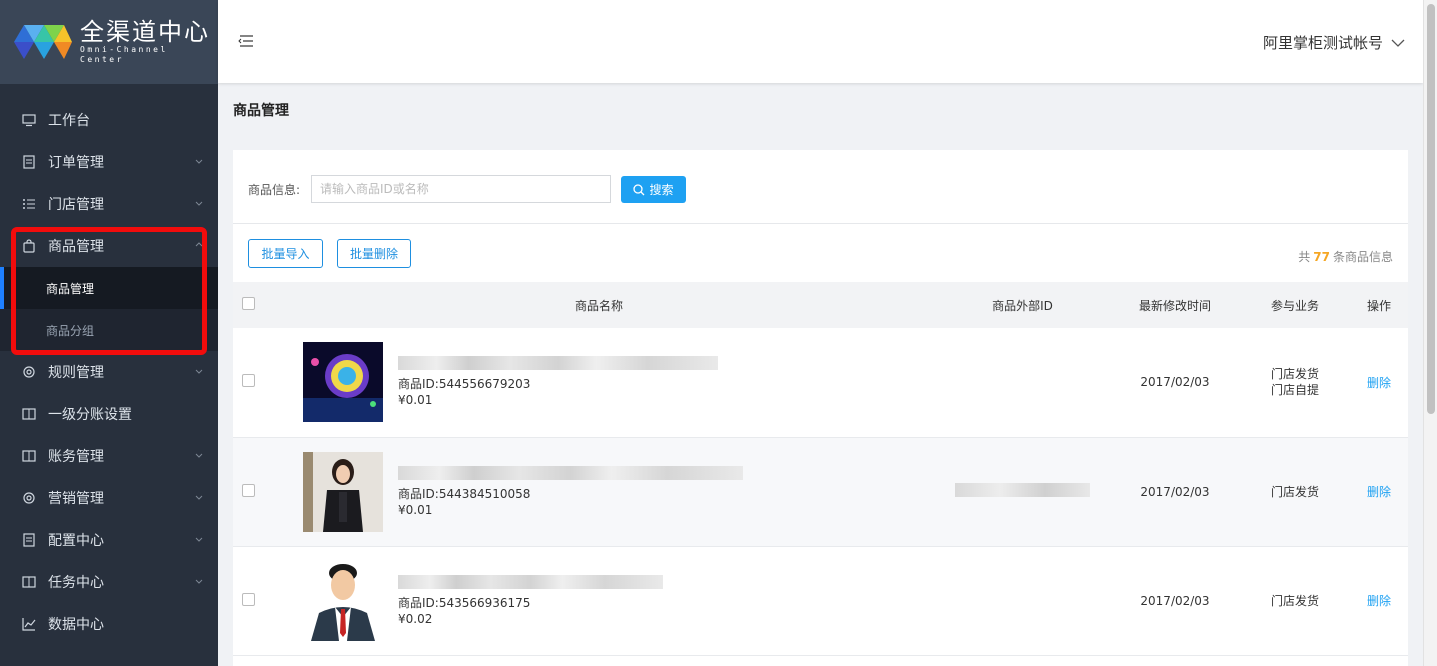 The image size is (1437, 666). What do you see at coordinates (820, 41) in the screenshot?
I see `top-header: 阿里掌柜测试帐号` at bounding box center [820, 41].